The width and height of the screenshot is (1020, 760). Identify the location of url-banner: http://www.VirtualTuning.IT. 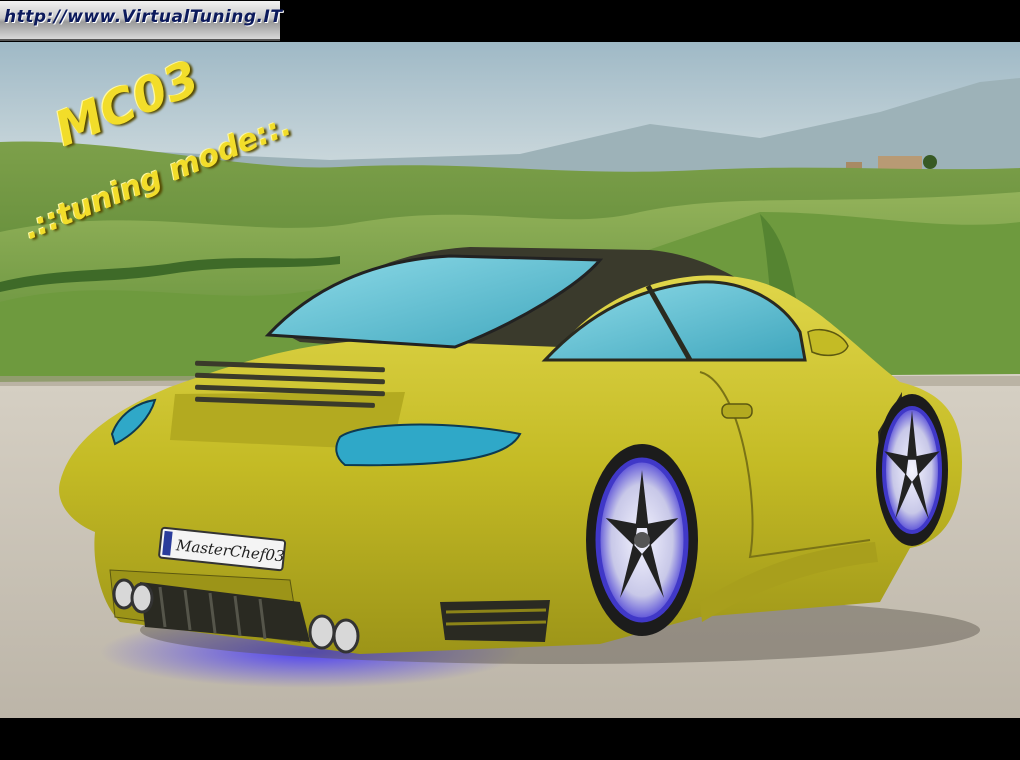
(141, 21).